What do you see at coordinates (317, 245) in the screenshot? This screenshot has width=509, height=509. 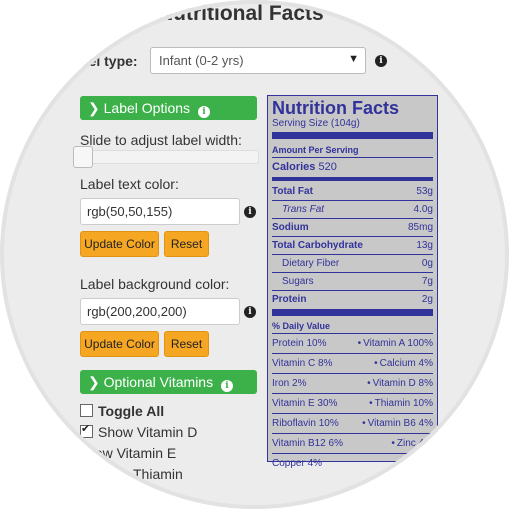 I see `nutrient-label: Total Carbohydrate` at bounding box center [317, 245].